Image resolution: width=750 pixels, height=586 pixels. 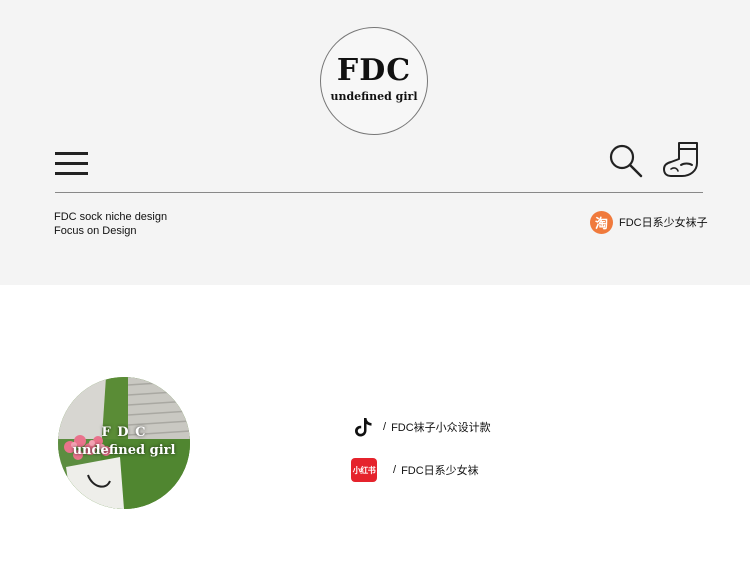 I want to click on taobao-shop-link: 淘 FDC日系少女袜子, so click(x=649, y=222).